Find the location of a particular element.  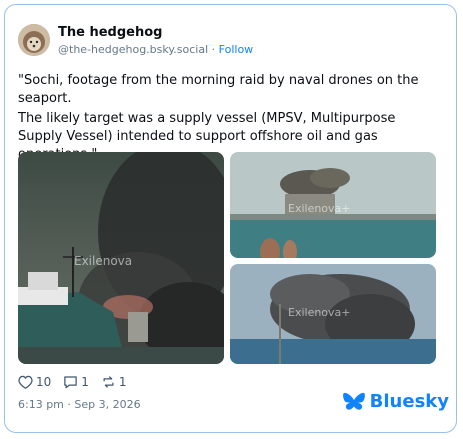

avatar is located at coordinates (34, 40).